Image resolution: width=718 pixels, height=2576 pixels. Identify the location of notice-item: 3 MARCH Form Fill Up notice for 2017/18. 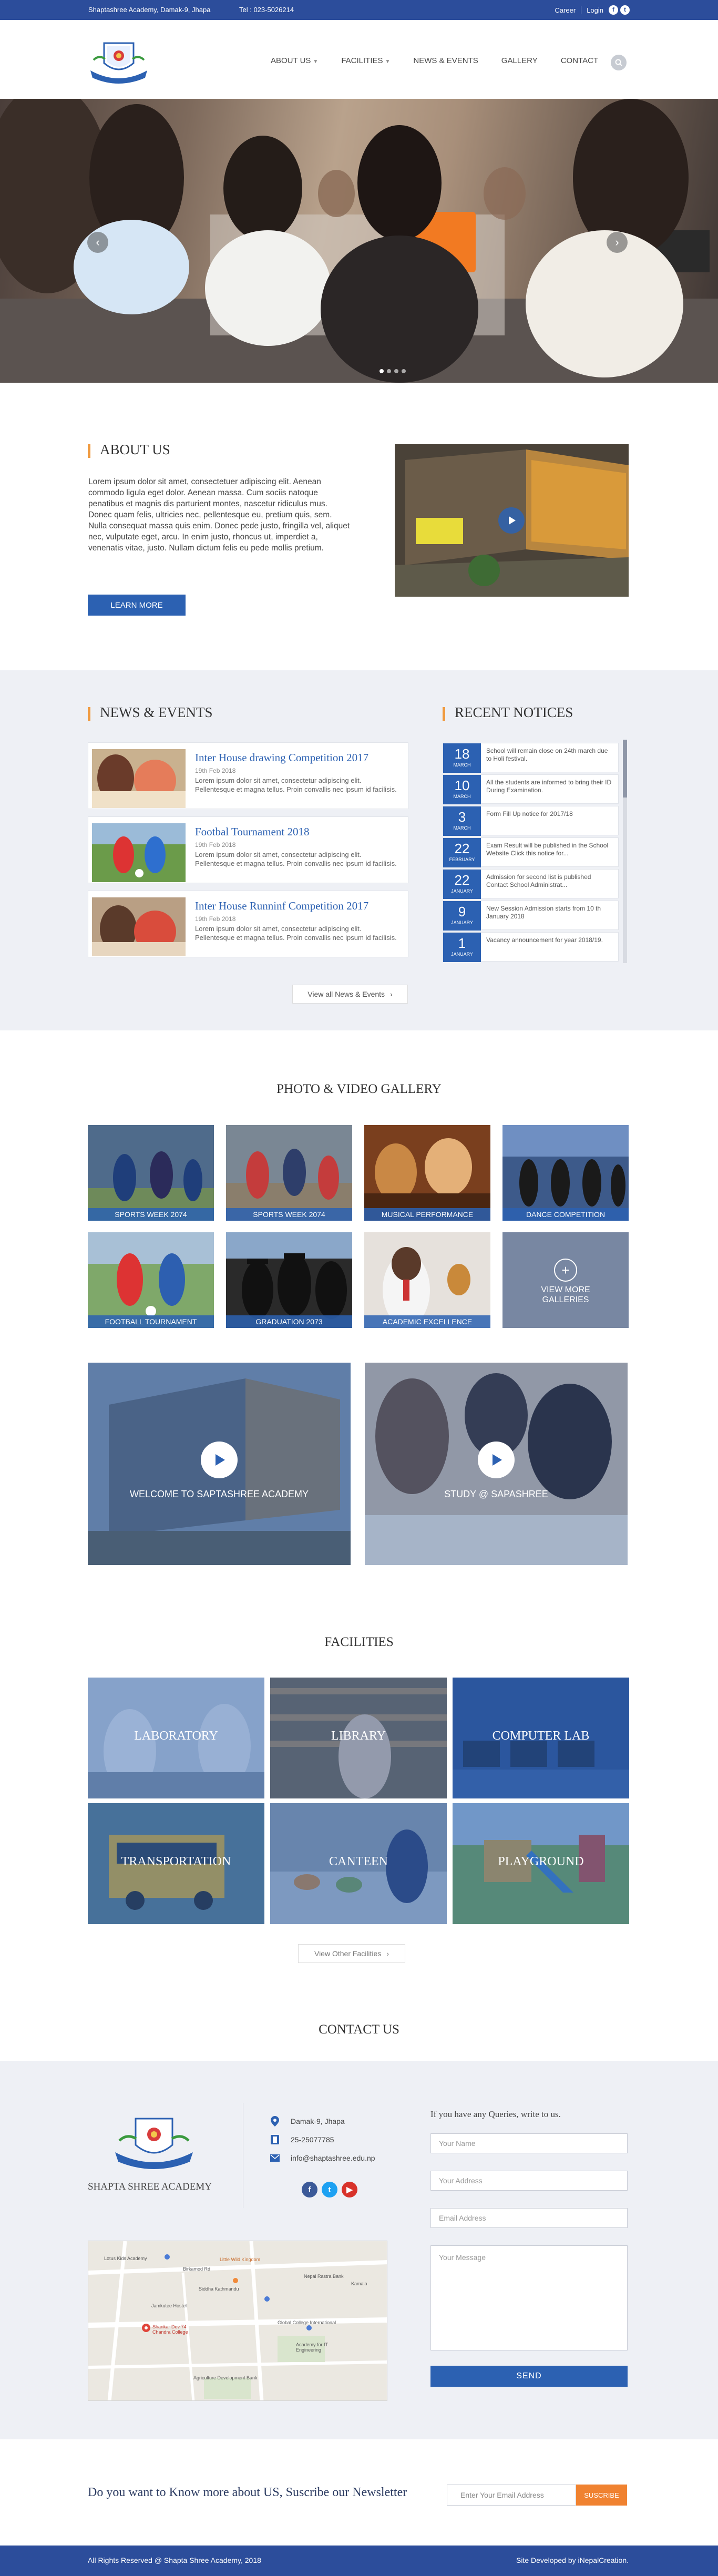
(531, 821).